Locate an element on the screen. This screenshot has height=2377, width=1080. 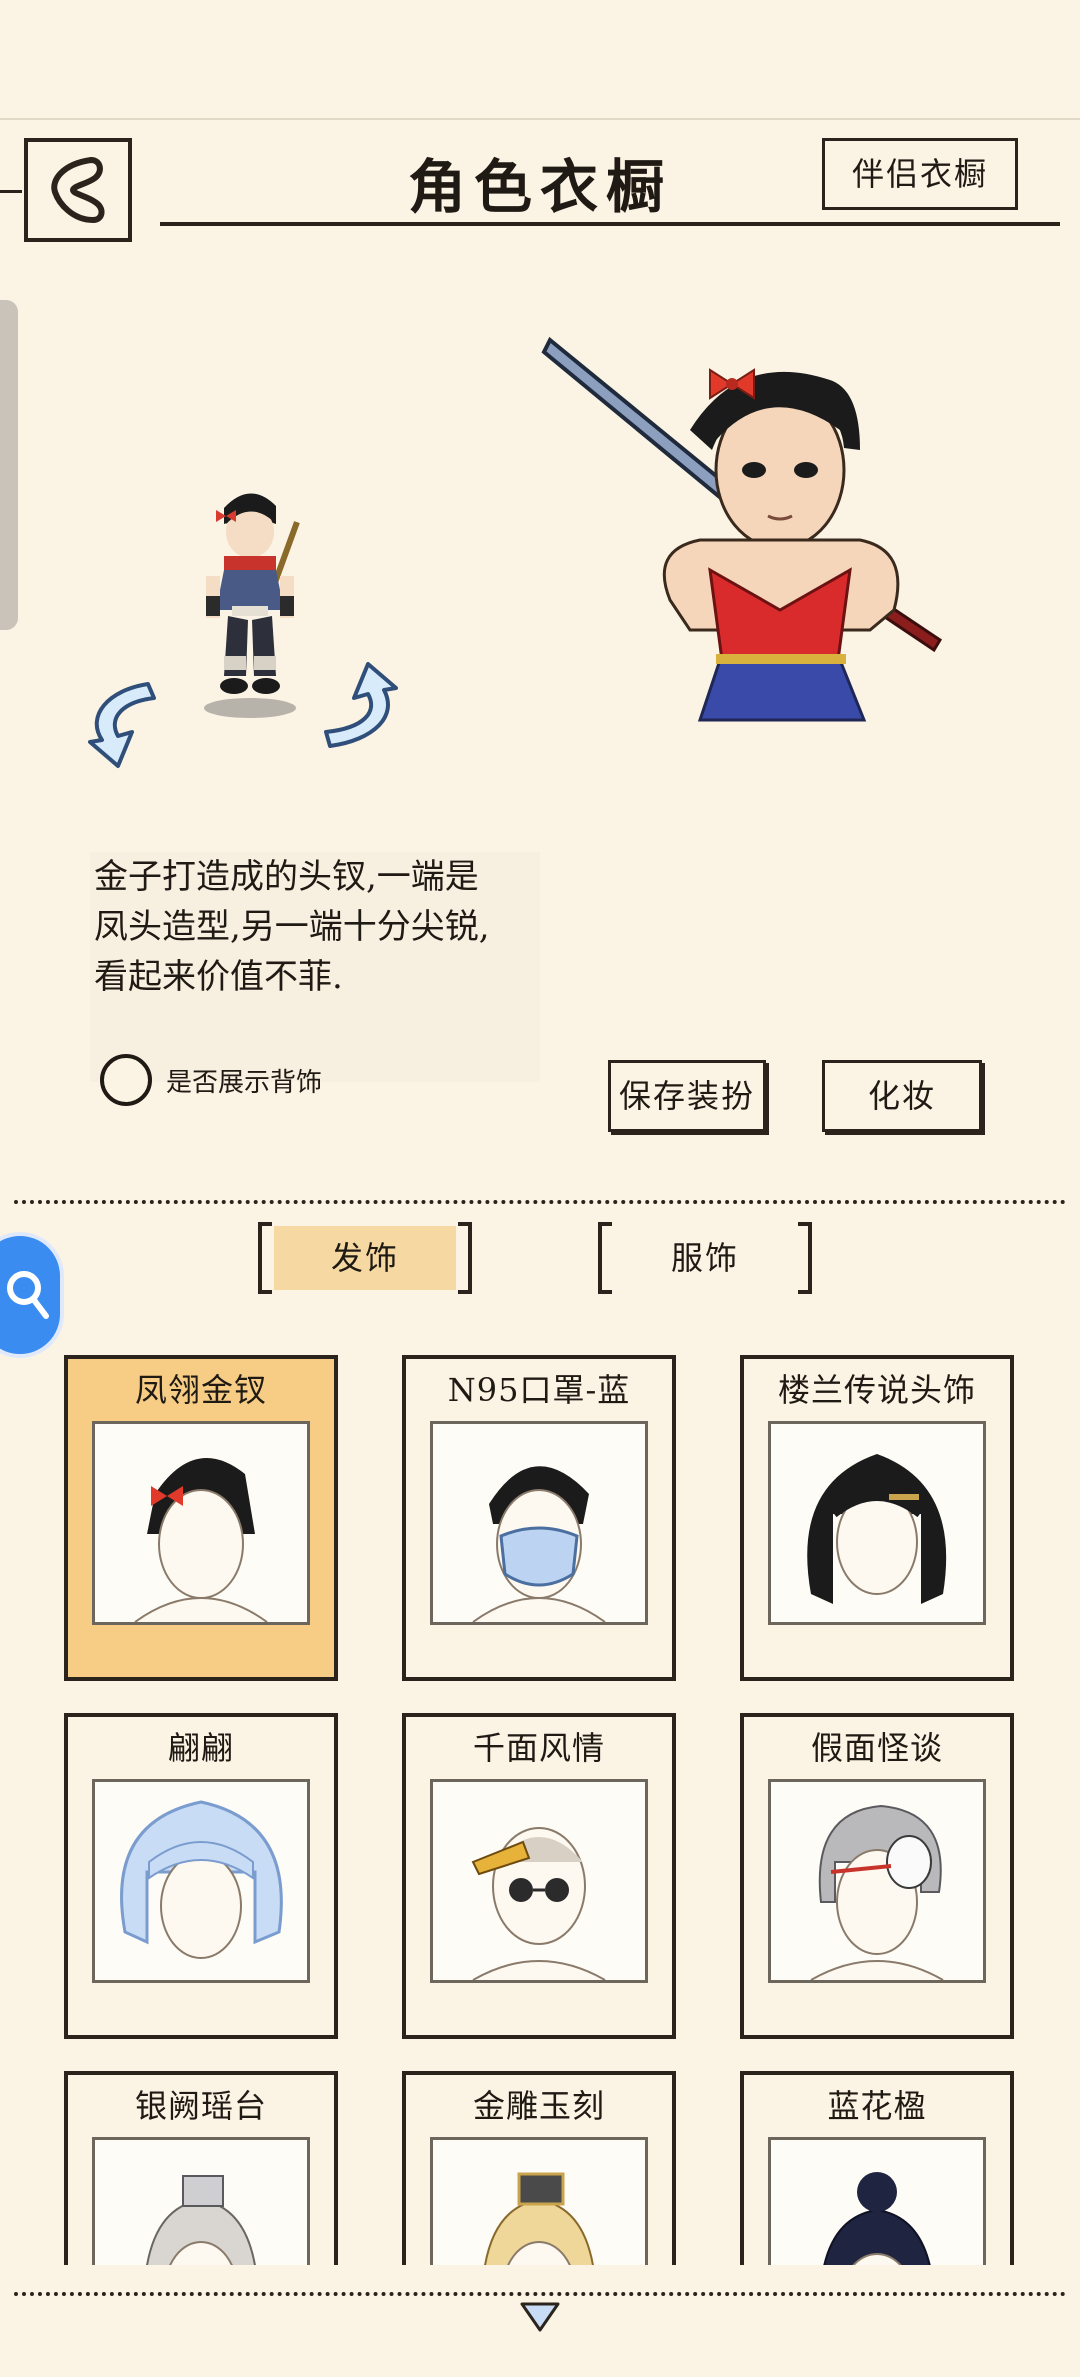
qianmian-thumbnail is located at coordinates (538, 1903).